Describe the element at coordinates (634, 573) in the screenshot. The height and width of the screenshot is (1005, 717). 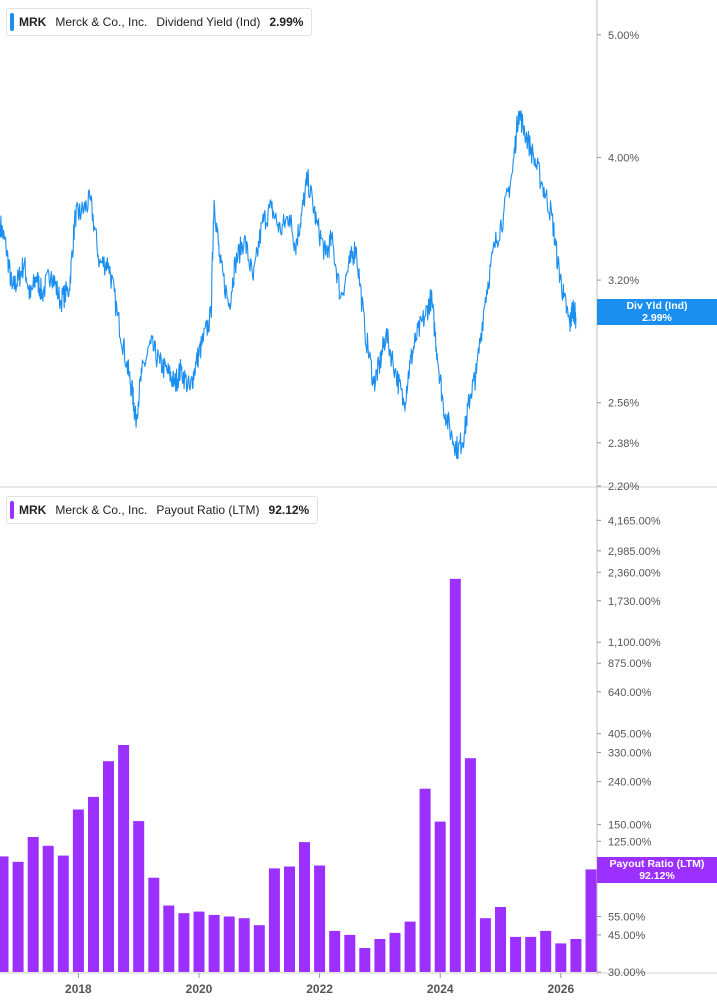
I see `y-tick-label: 2,360.00%` at that location.